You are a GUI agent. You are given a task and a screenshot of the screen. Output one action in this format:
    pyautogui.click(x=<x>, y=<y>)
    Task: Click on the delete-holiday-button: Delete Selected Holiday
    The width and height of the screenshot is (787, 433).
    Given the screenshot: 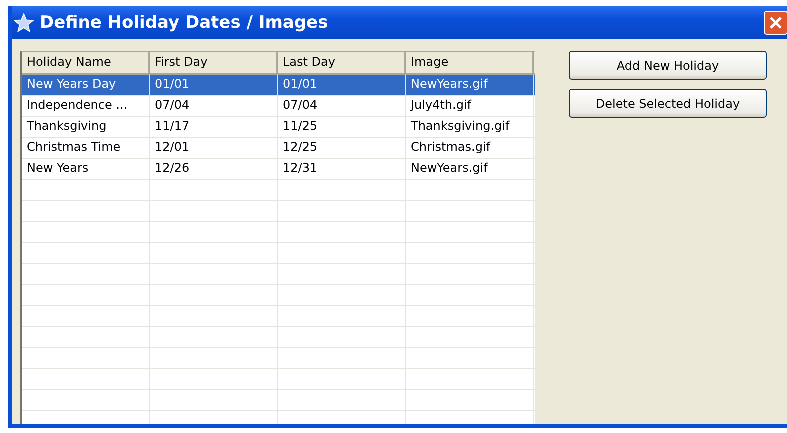 What is the action you would take?
    pyautogui.click(x=668, y=103)
    